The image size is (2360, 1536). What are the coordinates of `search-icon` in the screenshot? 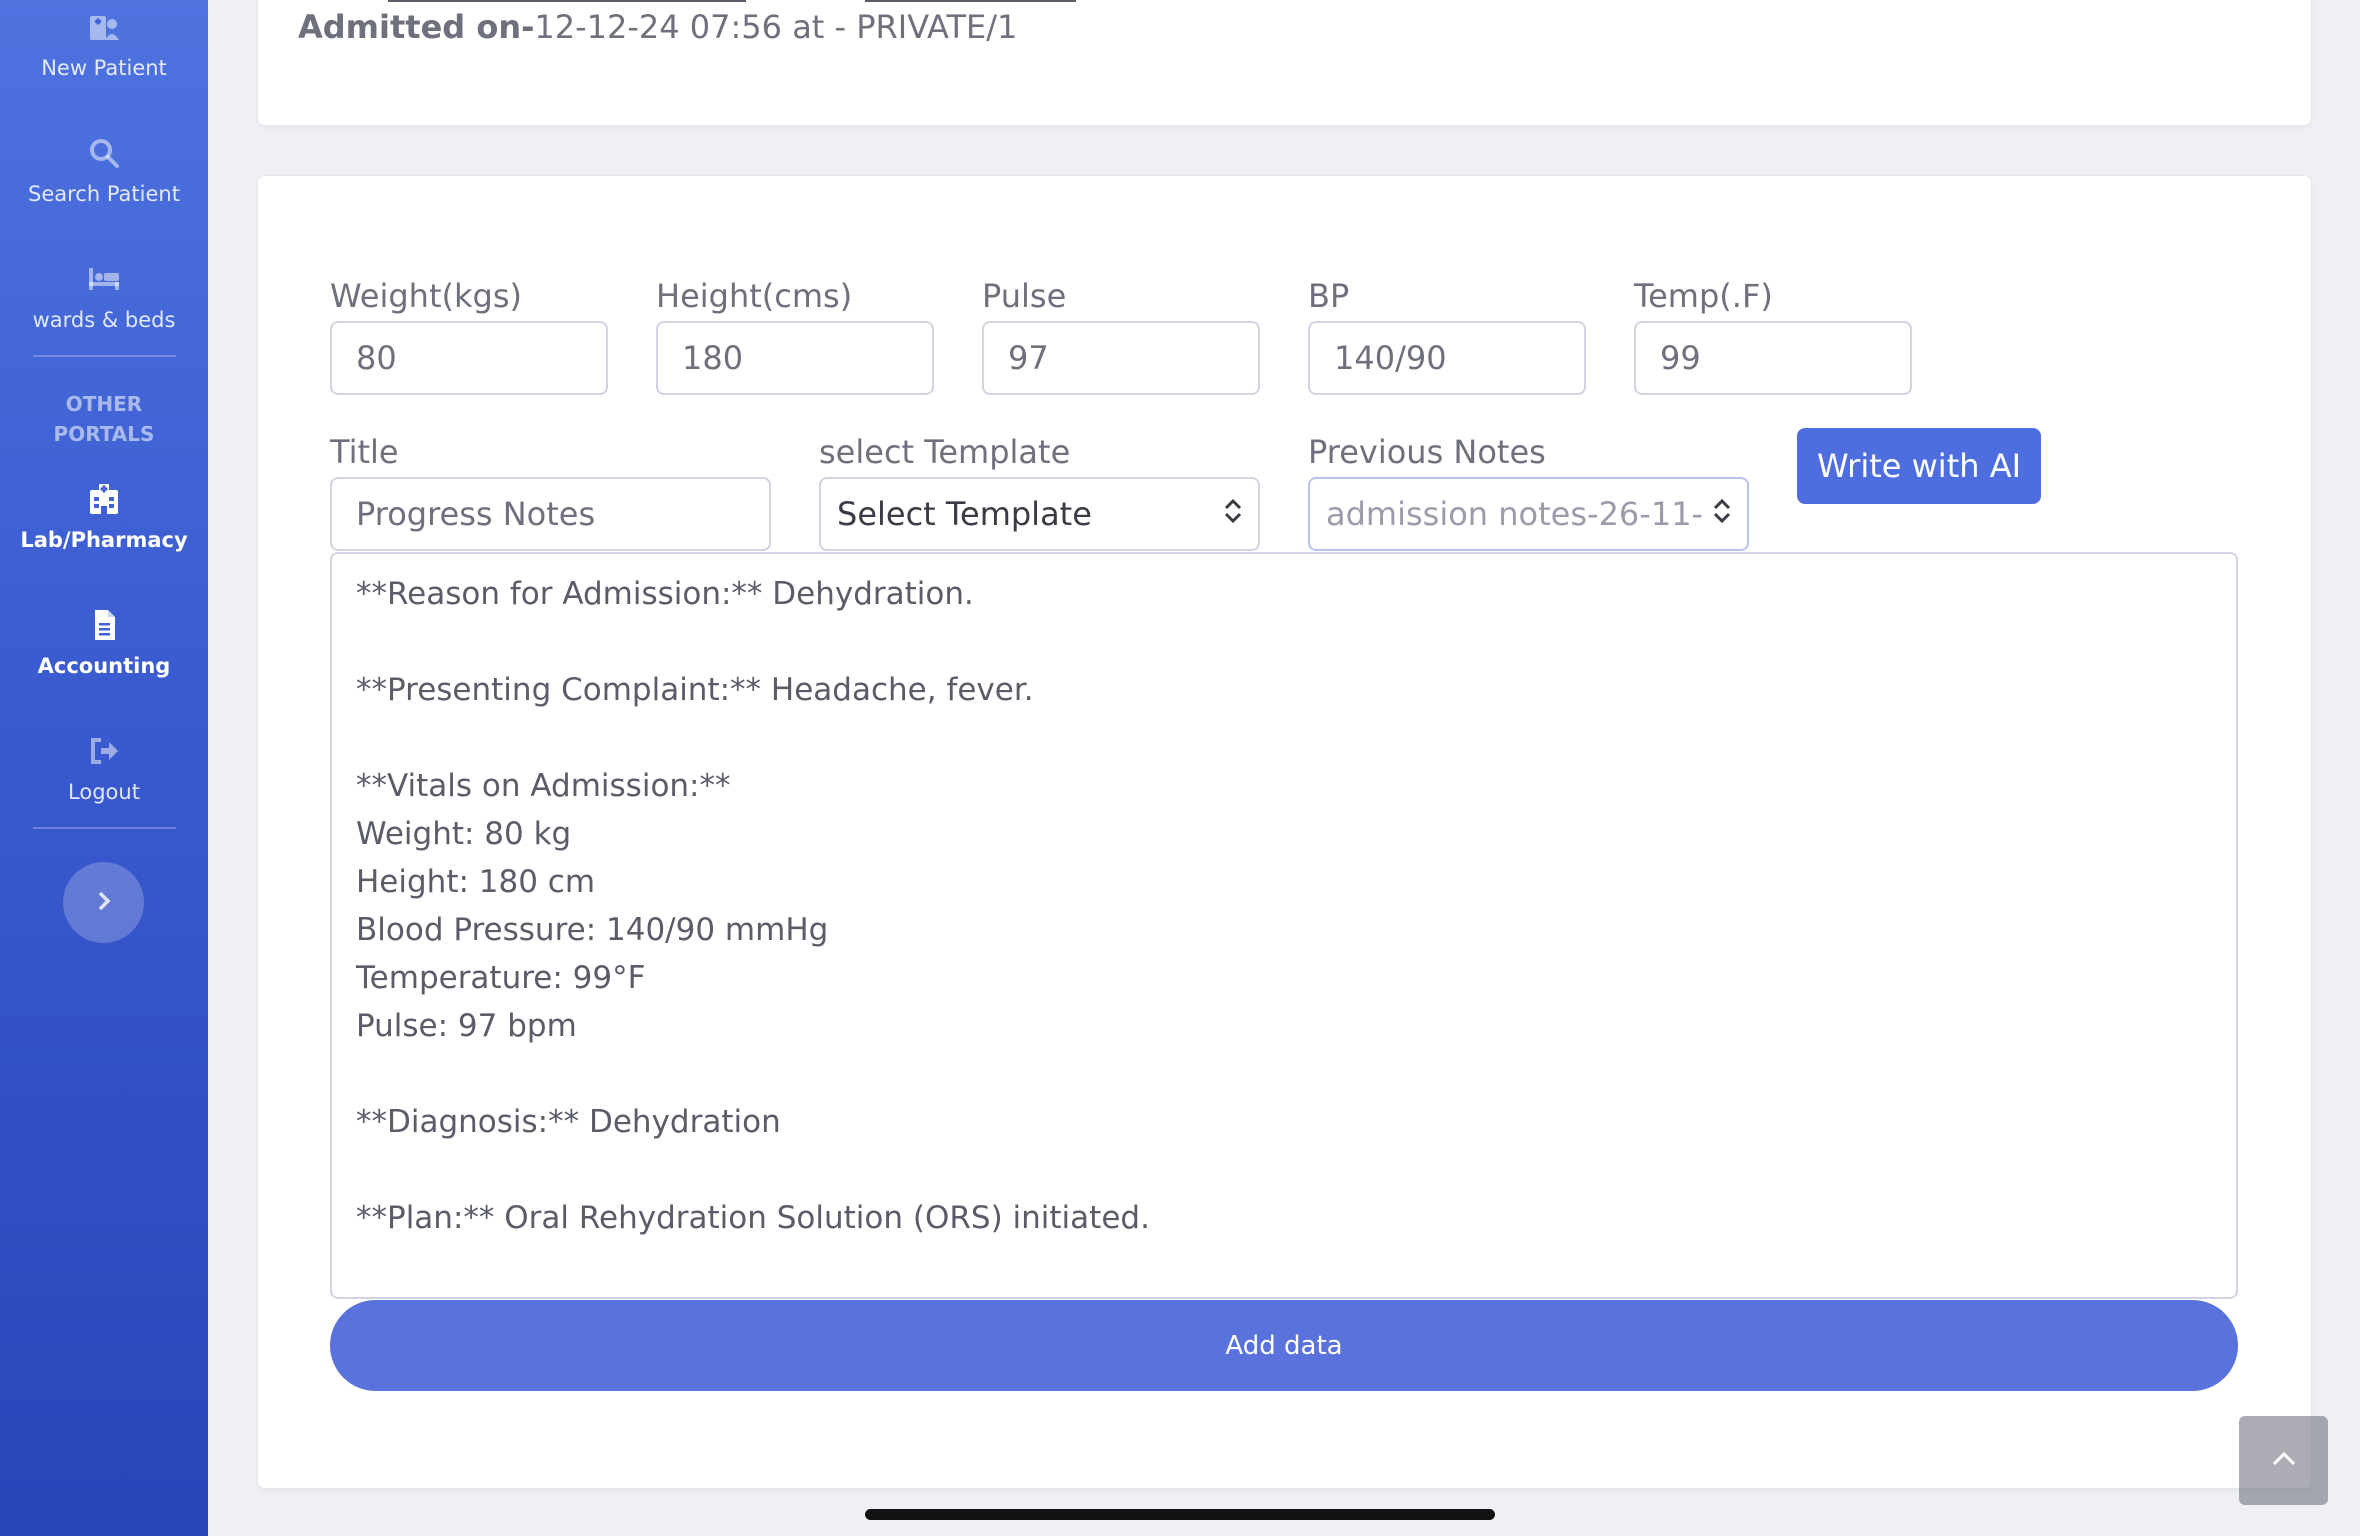 It's located at (104, 153).